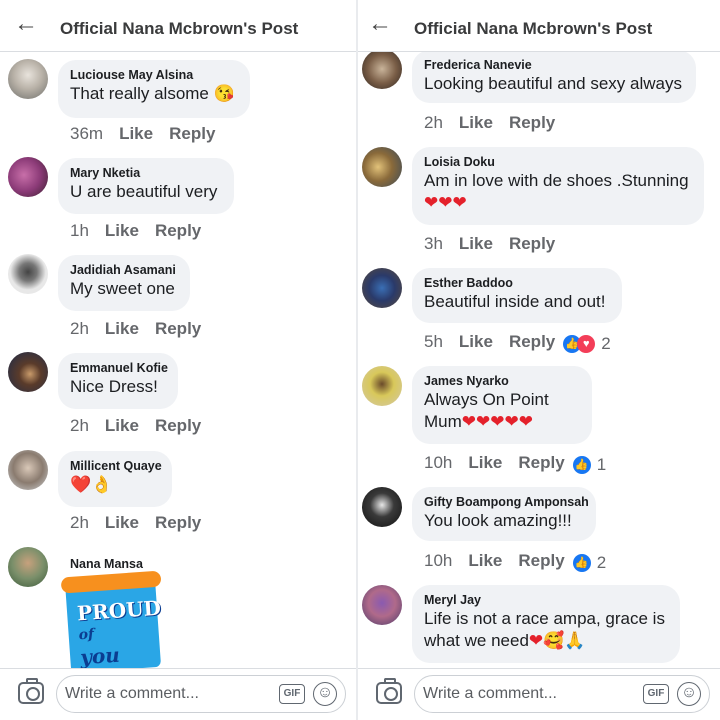 This screenshot has width=720, height=720. What do you see at coordinates (502, 381) in the screenshot?
I see `comment-author: James Nyarko` at bounding box center [502, 381].